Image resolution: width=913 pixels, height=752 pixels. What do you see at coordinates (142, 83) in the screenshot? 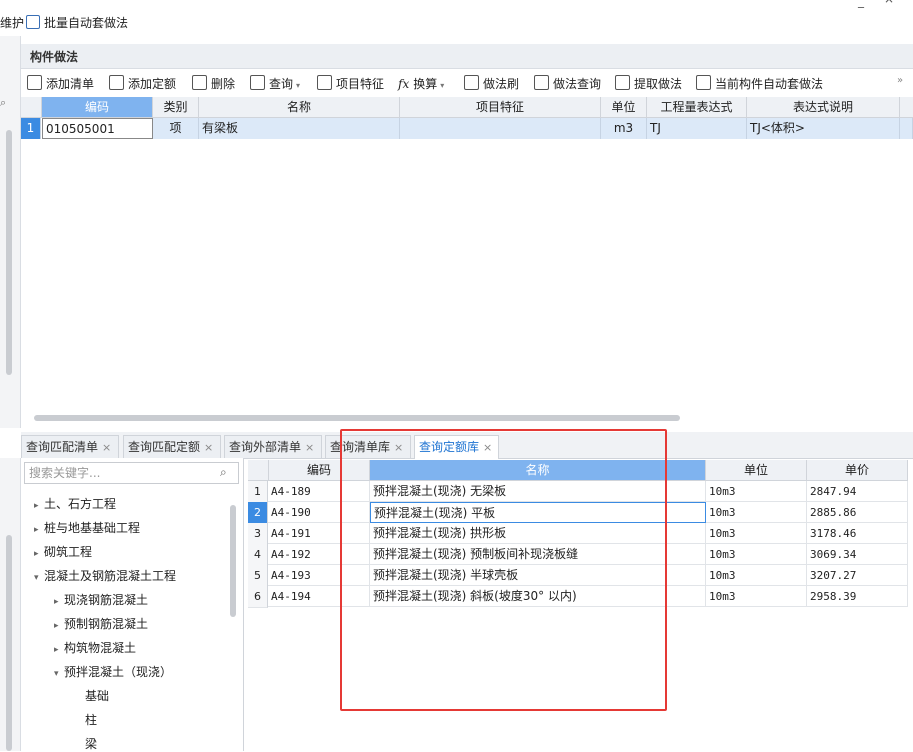
I see `add-quota-button: 添加定额` at bounding box center [142, 83].